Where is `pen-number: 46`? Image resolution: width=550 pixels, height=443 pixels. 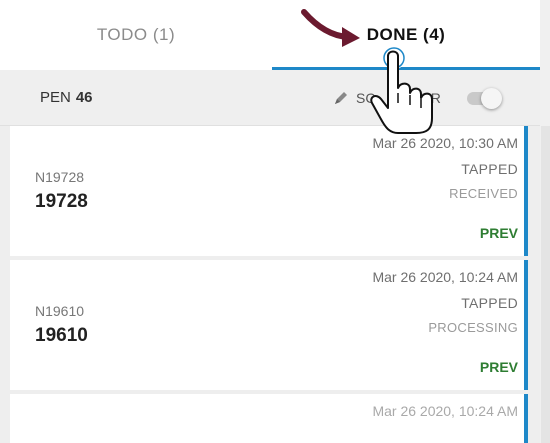
pen-number: 46 is located at coordinates (84, 97).